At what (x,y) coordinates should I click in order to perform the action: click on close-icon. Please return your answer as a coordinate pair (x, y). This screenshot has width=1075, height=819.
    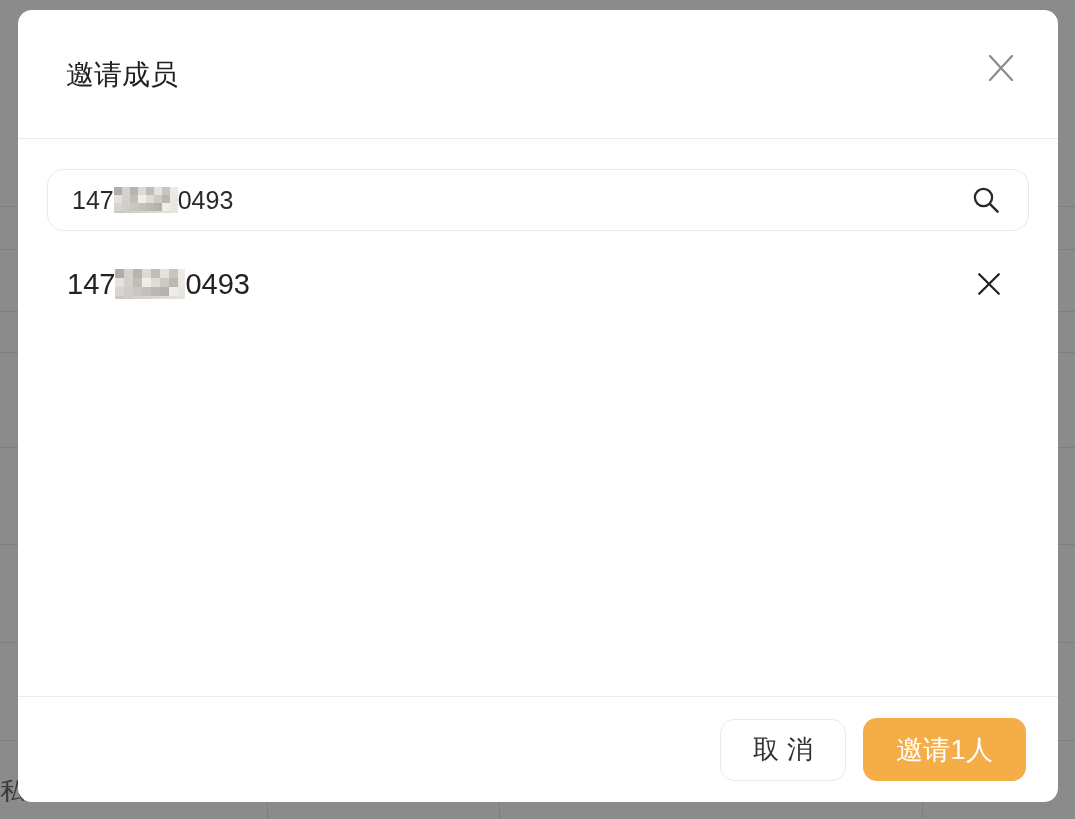
    Looking at the image, I should click on (1001, 68).